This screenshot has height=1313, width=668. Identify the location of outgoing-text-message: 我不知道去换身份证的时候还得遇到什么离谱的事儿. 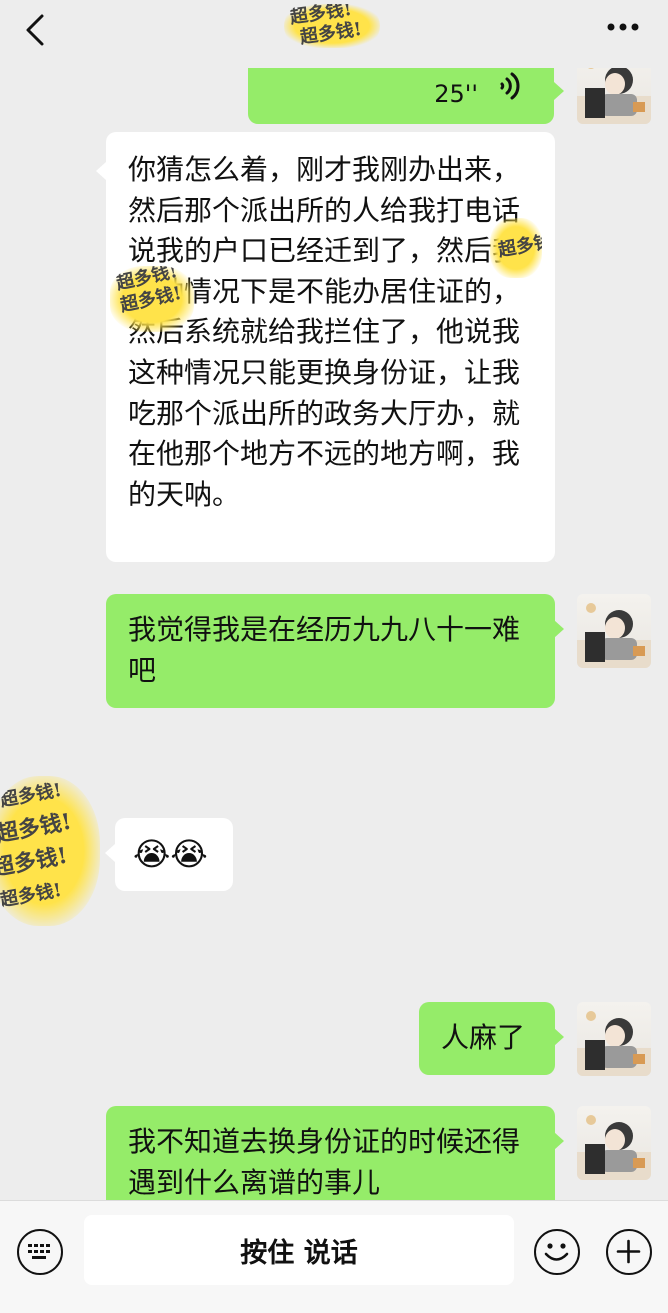
(330, 1153).